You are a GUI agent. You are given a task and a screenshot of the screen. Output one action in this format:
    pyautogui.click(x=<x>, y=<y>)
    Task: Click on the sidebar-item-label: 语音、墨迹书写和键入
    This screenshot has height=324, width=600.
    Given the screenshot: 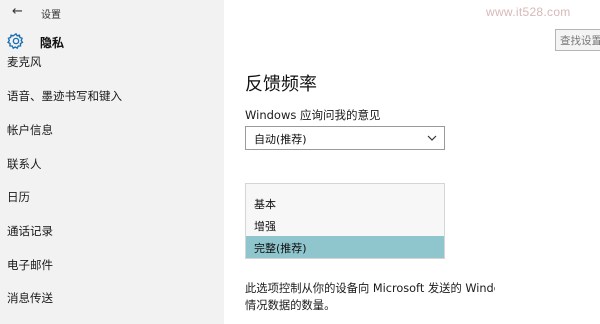 What is the action you would take?
    pyautogui.click(x=64, y=96)
    